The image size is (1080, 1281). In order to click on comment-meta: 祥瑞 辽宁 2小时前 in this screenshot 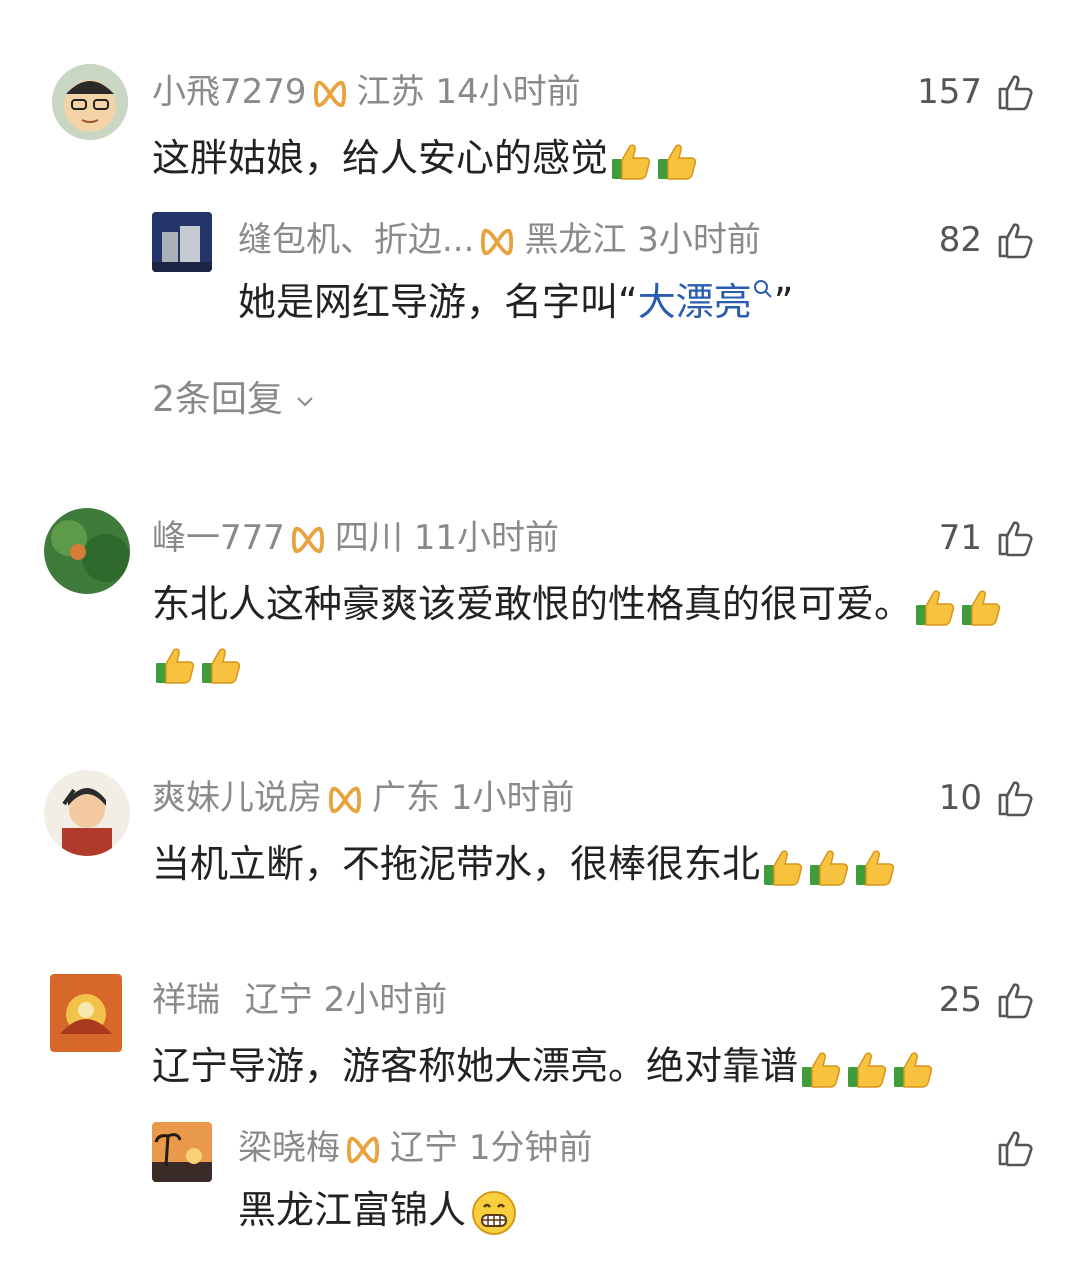, I will do `click(299, 1000)`.